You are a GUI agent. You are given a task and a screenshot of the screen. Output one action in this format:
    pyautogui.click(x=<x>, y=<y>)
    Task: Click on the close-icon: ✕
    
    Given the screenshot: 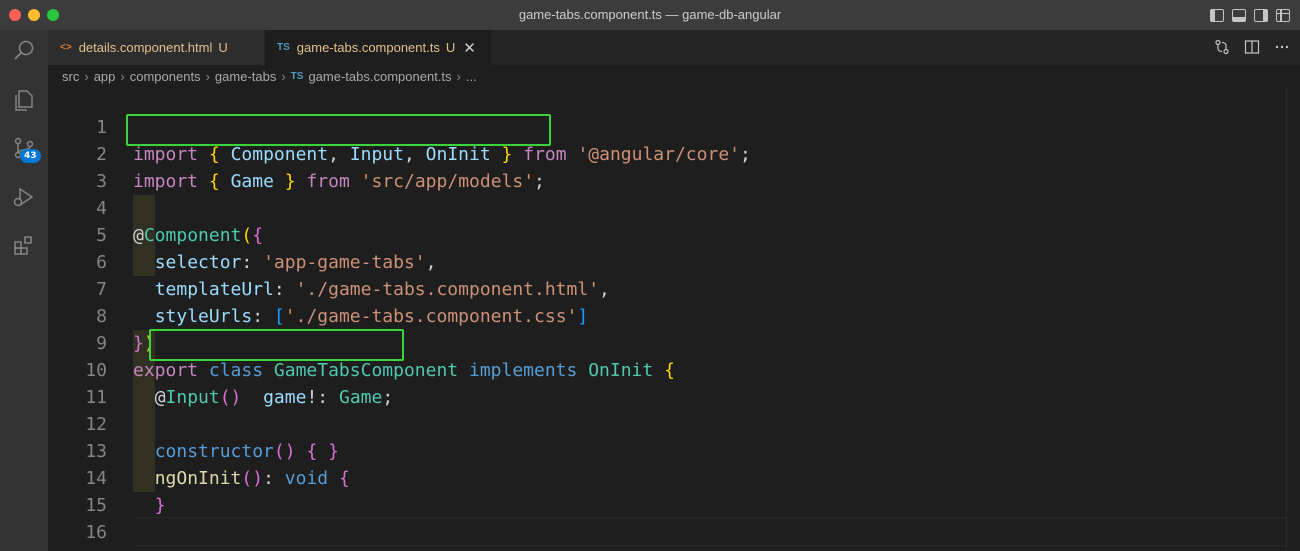 What is the action you would take?
    pyautogui.click(x=469, y=48)
    